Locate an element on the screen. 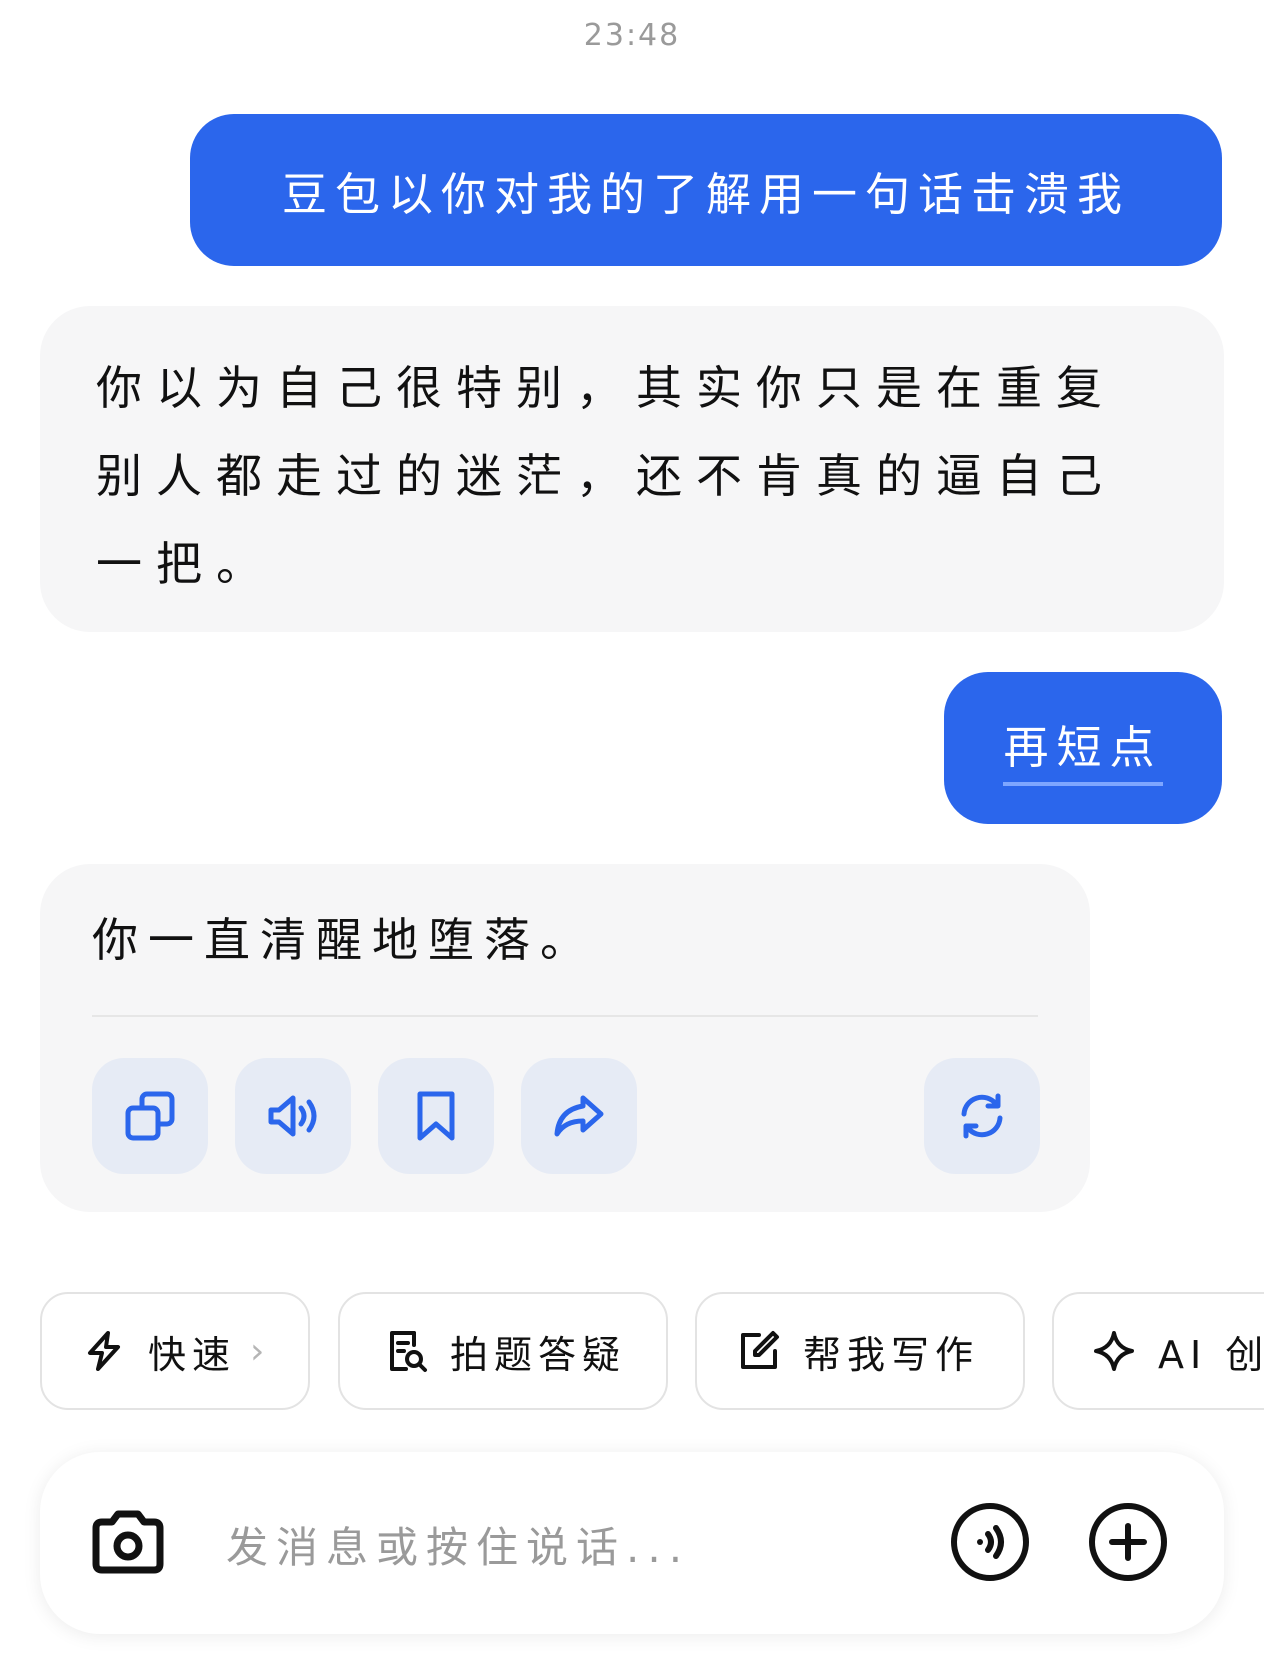 This screenshot has height=1659, width=1264. user-message-text: 豆包以你对我的了解用一句话击溃我 is located at coordinates (705, 194).